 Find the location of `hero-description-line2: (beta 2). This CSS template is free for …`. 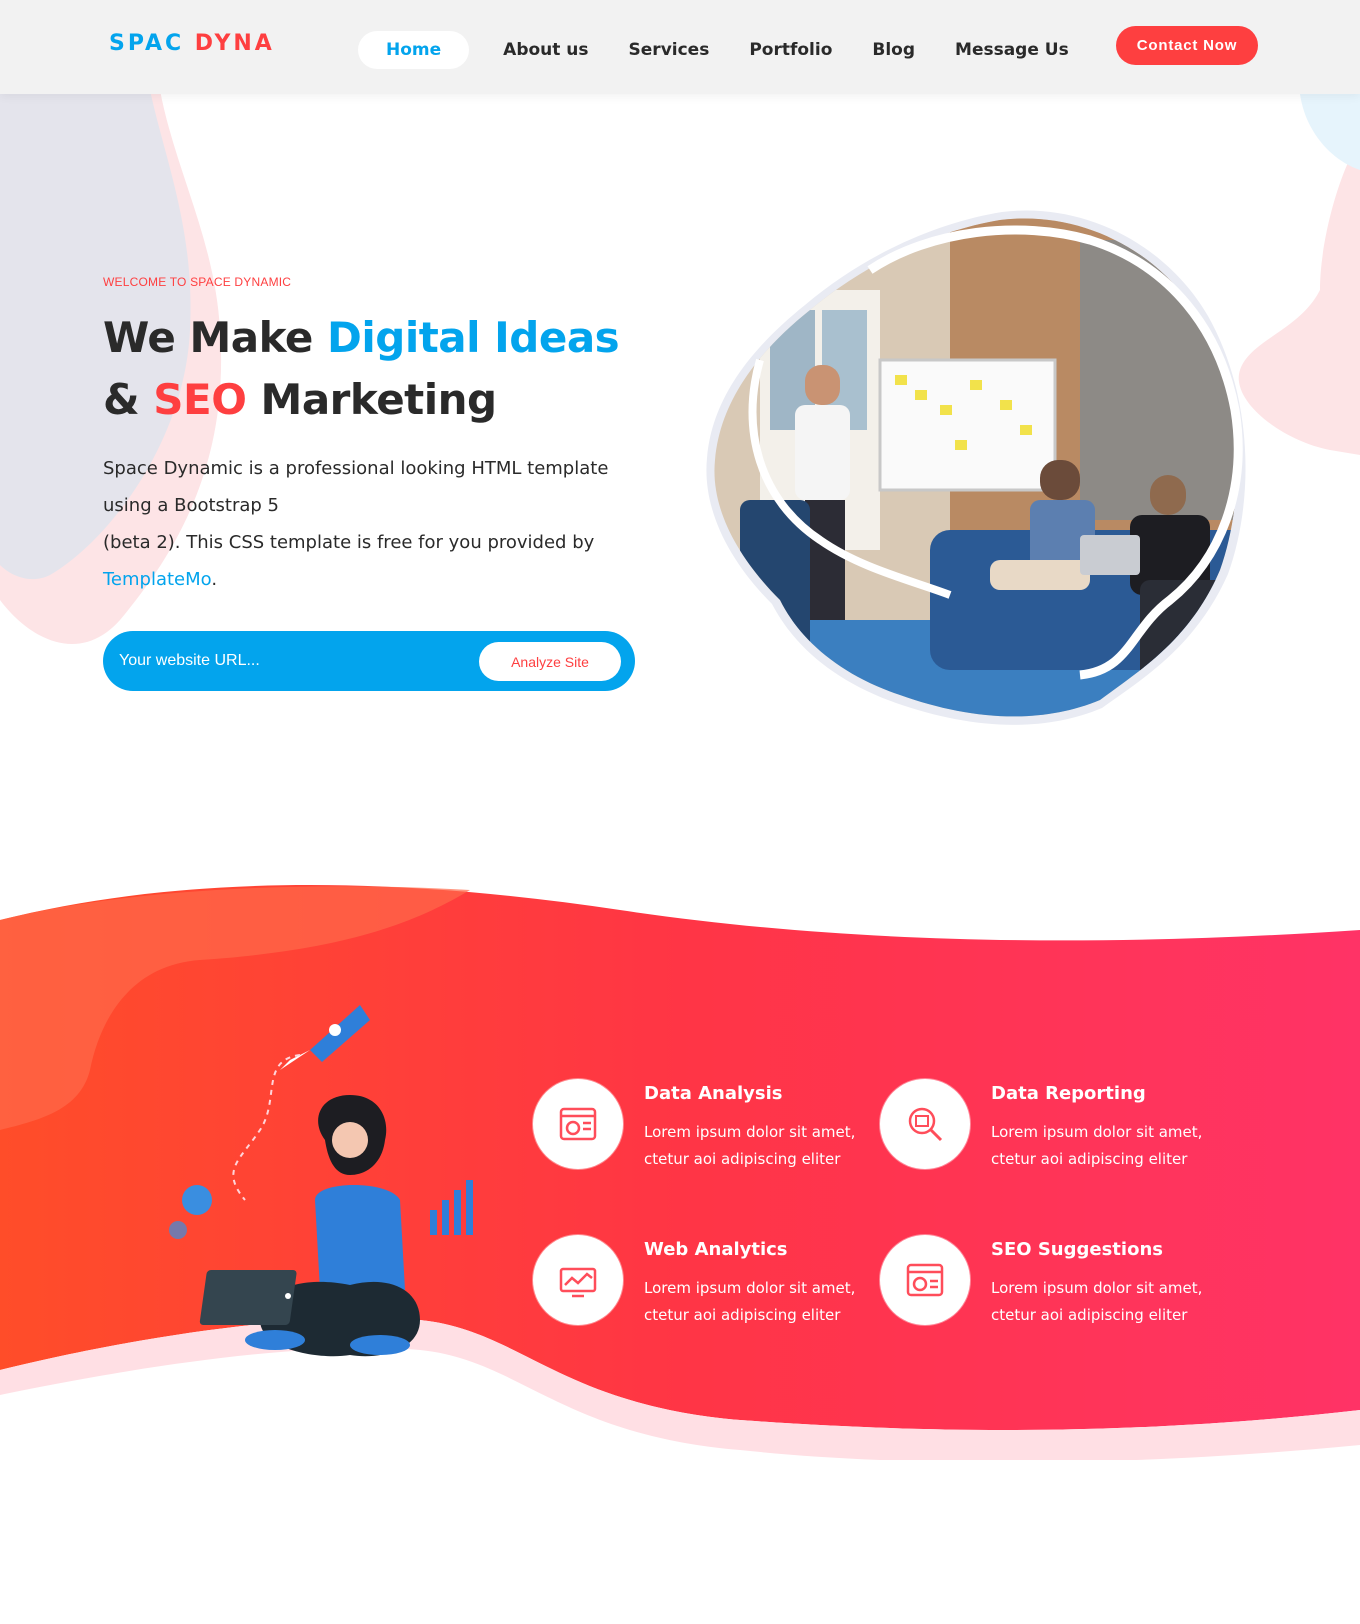

hero-description-line2: (beta 2). This CSS template is free for … is located at coordinates (349, 542).